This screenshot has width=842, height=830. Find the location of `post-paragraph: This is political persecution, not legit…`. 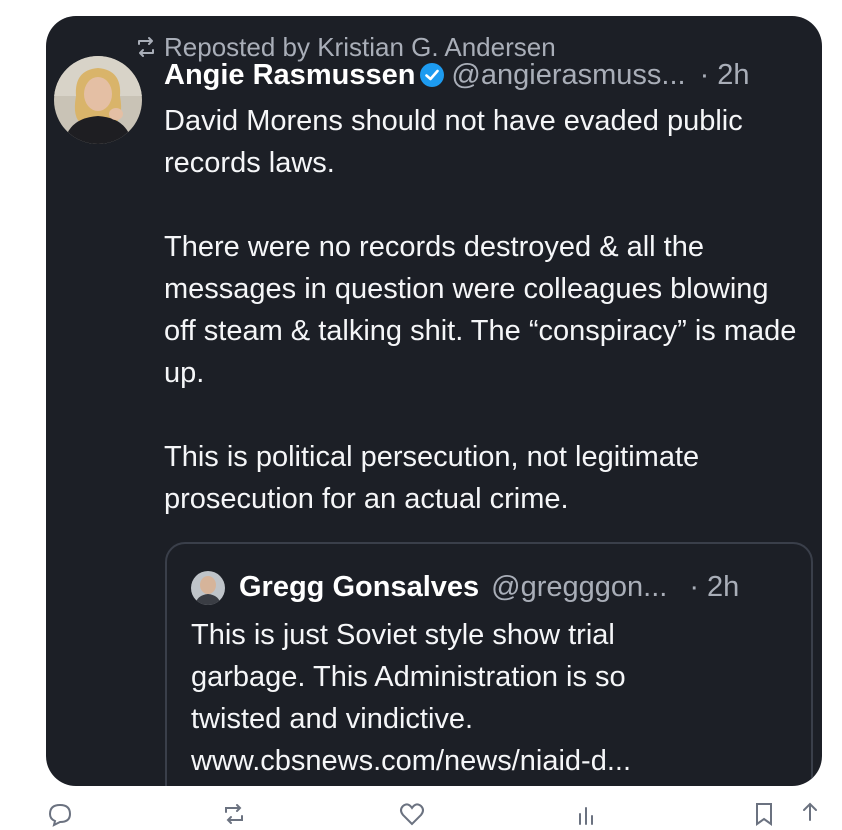

post-paragraph: This is political persecution, not legit… is located at coordinates (432, 478).